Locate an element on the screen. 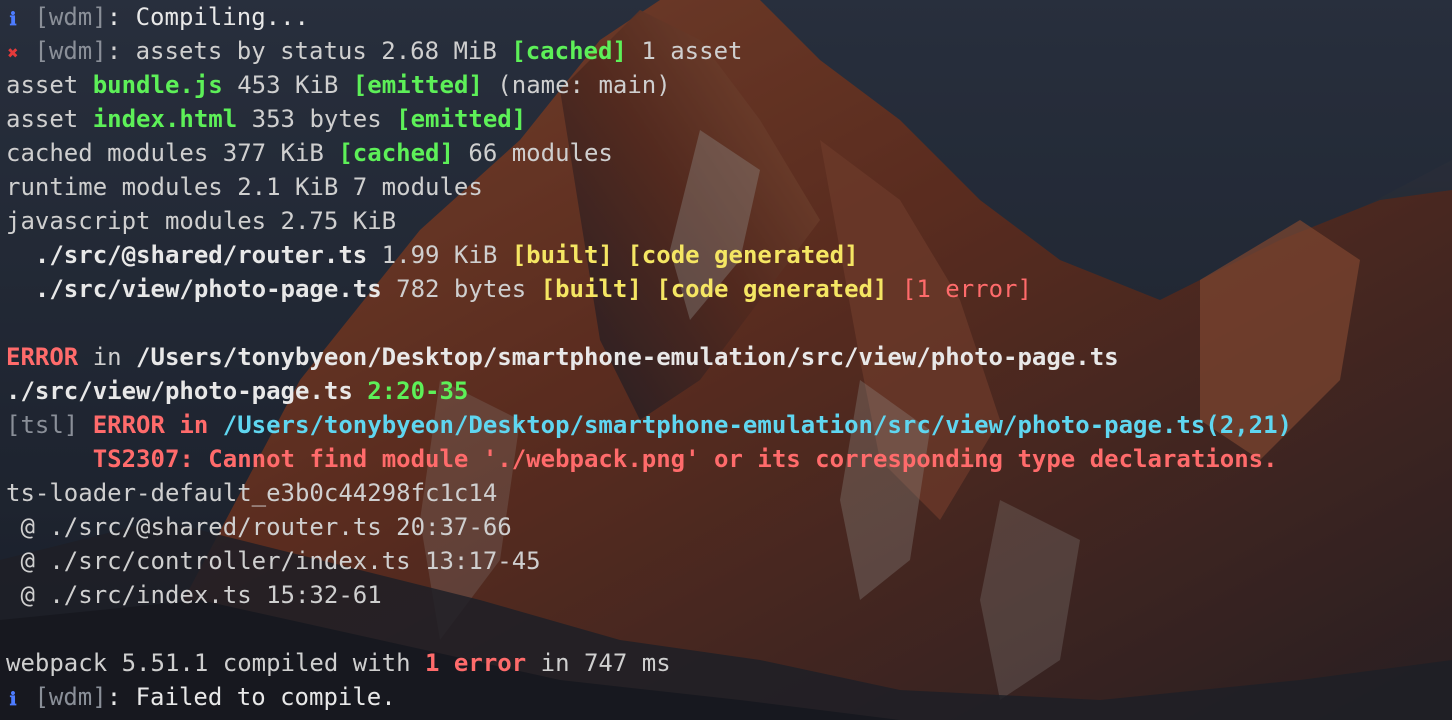 The height and width of the screenshot is (720, 1452). output-line-error-location: ./src/view/photo-page.ts 2:20-35 is located at coordinates (729, 391).